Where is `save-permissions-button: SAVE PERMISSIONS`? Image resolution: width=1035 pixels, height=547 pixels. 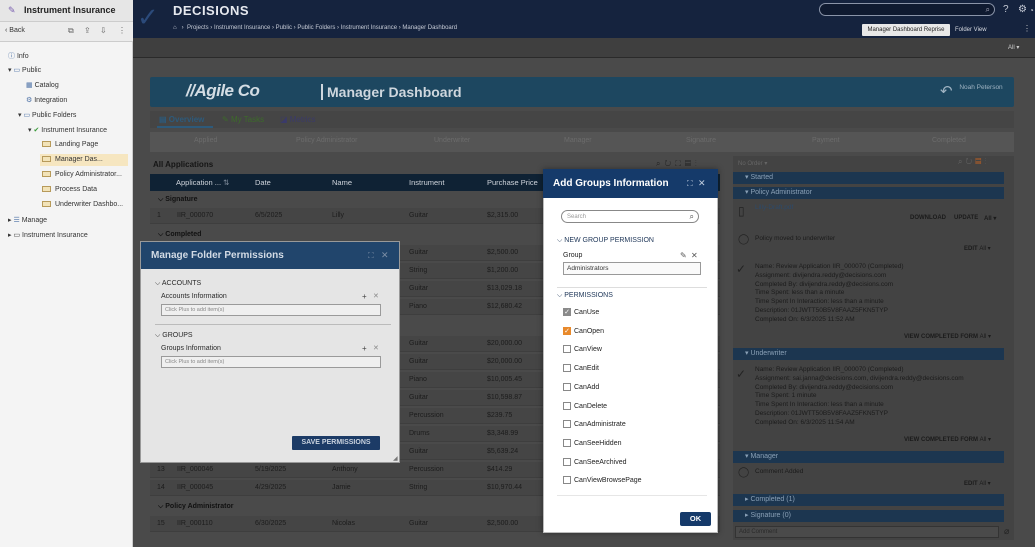
save-permissions-button: SAVE PERMISSIONS is located at coordinates (336, 443).